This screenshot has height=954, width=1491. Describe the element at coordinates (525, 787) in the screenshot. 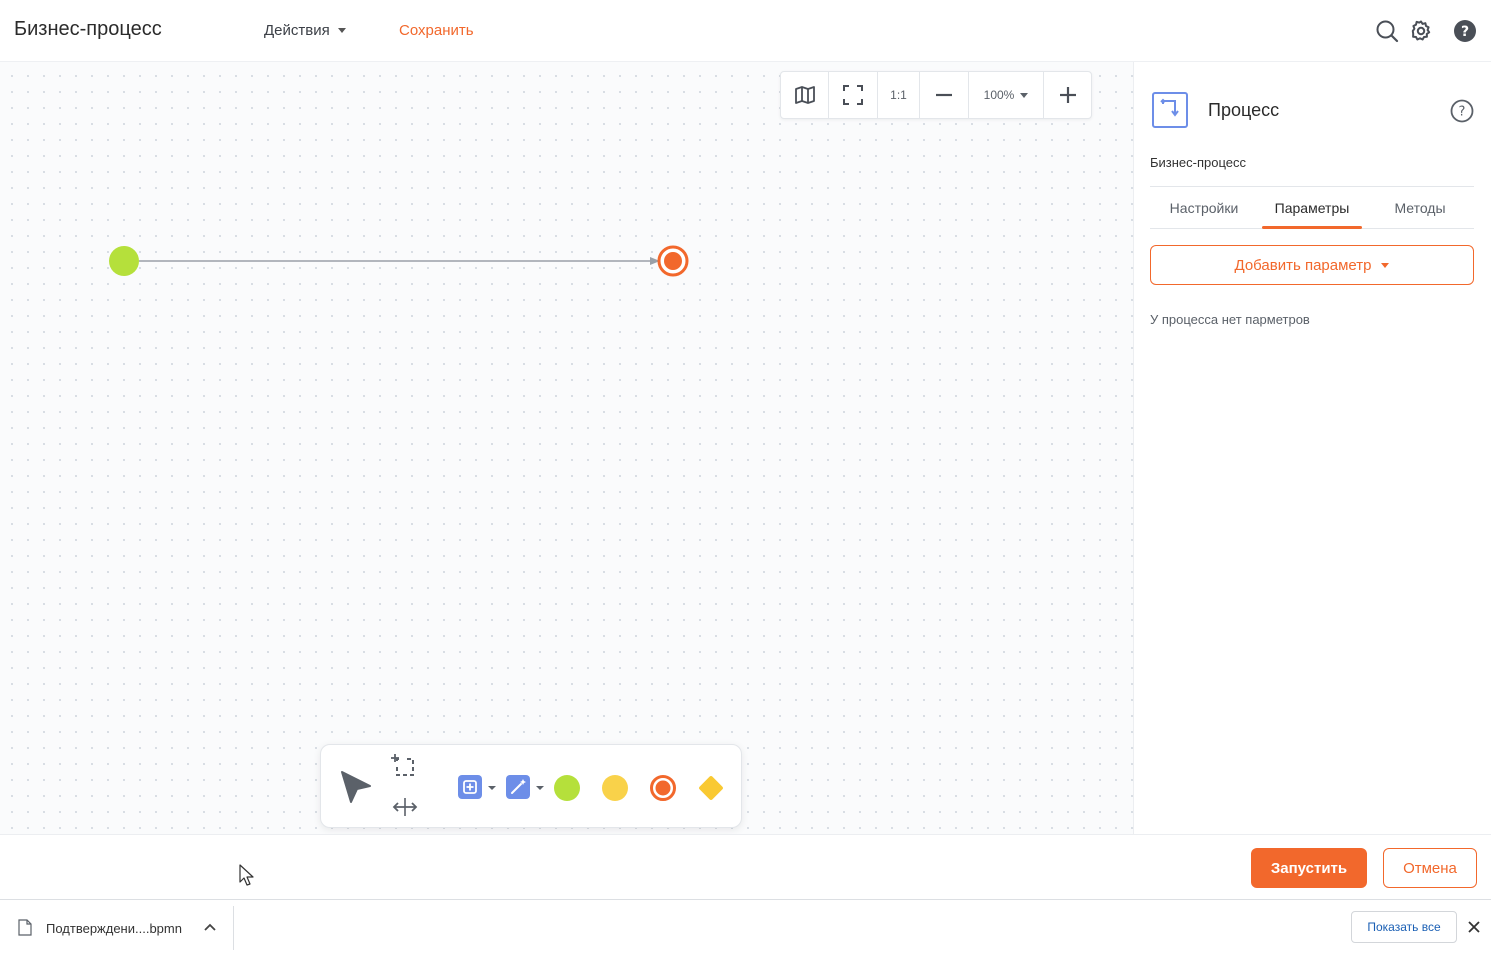

I see `magic-wand-icon` at that location.